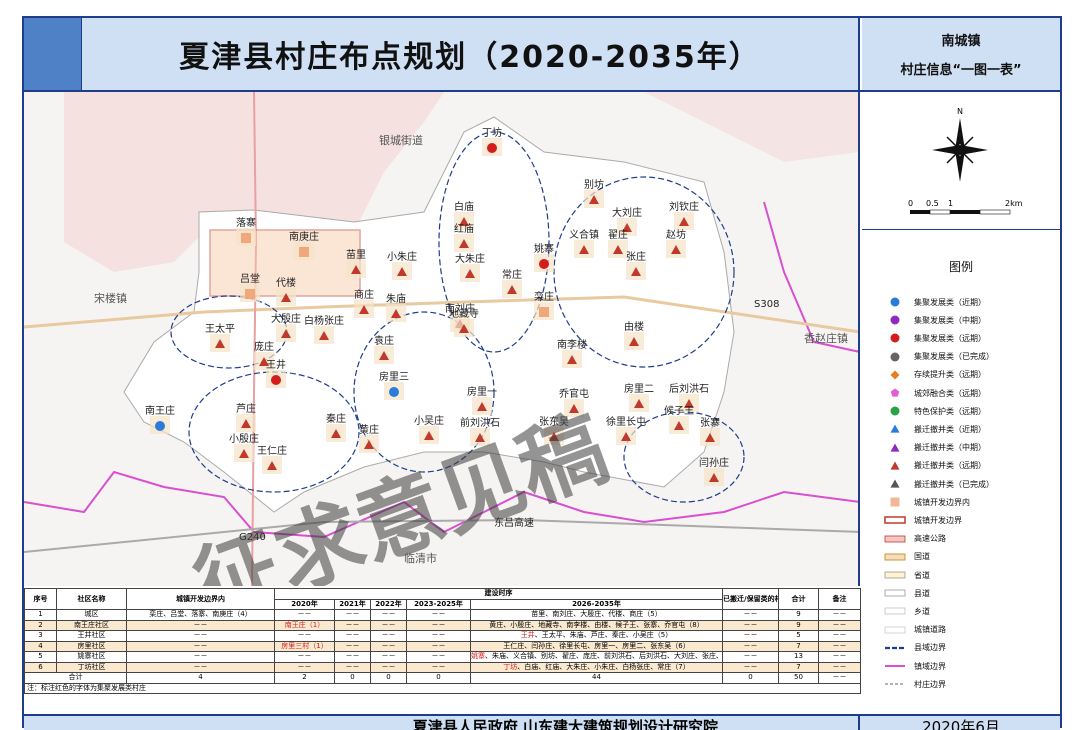  What do you see at coordinates (369, 438) in the screenshot?
I see `village-marker: 黄庄` at bounding box center [369, 438].